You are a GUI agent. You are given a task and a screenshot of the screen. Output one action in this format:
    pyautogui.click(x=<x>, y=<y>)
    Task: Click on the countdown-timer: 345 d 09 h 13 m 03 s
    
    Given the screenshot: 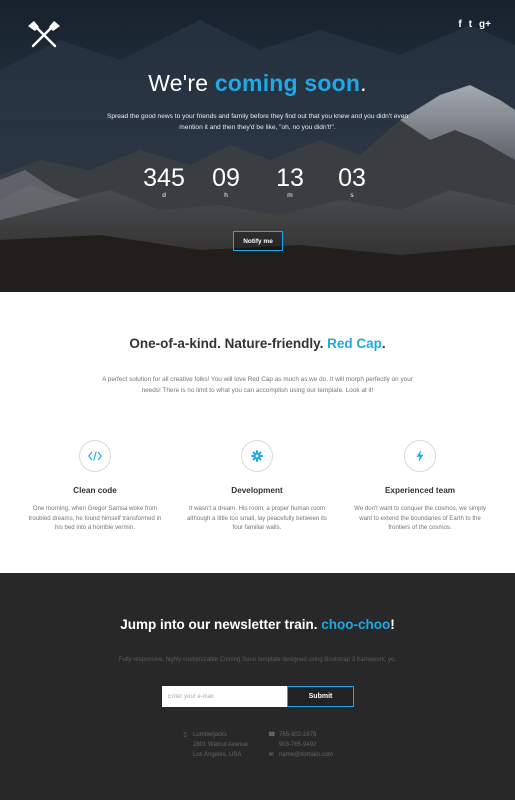 What is the action you would take?
    pyautogui.click(x=257, y=184)
    